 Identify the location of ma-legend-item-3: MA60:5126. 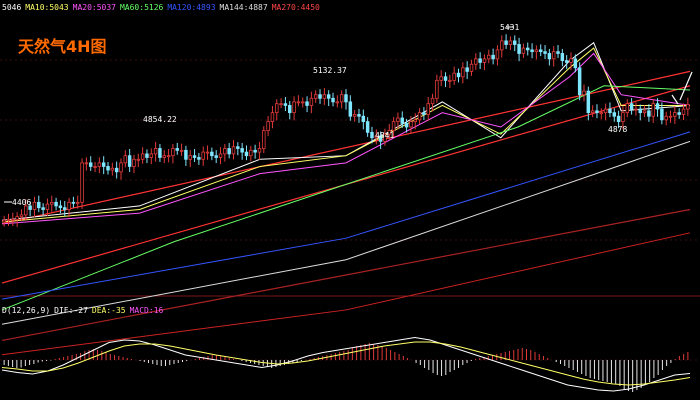
(142, 7).